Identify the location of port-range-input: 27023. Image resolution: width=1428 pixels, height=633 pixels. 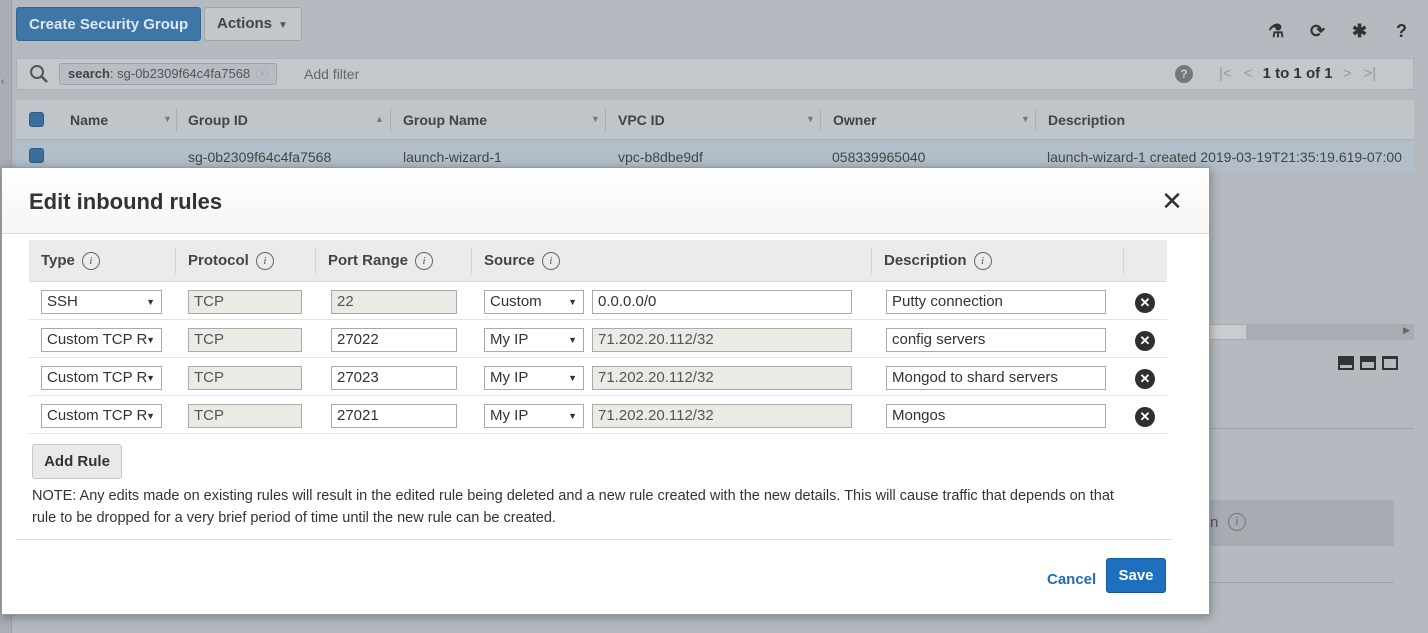
(394, 378).